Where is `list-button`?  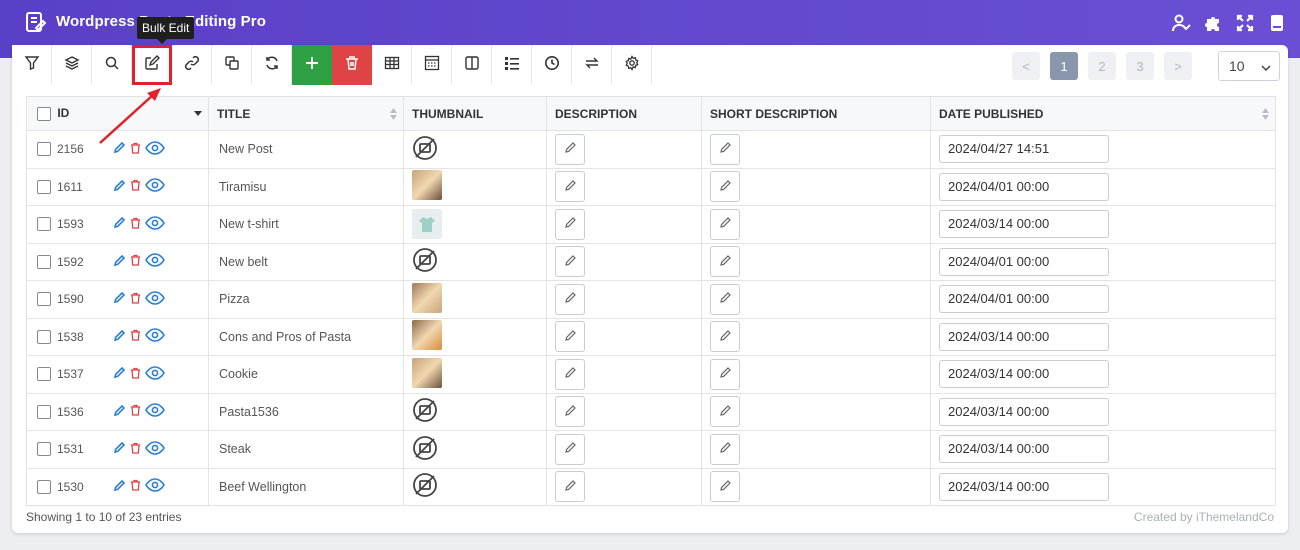
list-button is located at coordinates (512, 65).